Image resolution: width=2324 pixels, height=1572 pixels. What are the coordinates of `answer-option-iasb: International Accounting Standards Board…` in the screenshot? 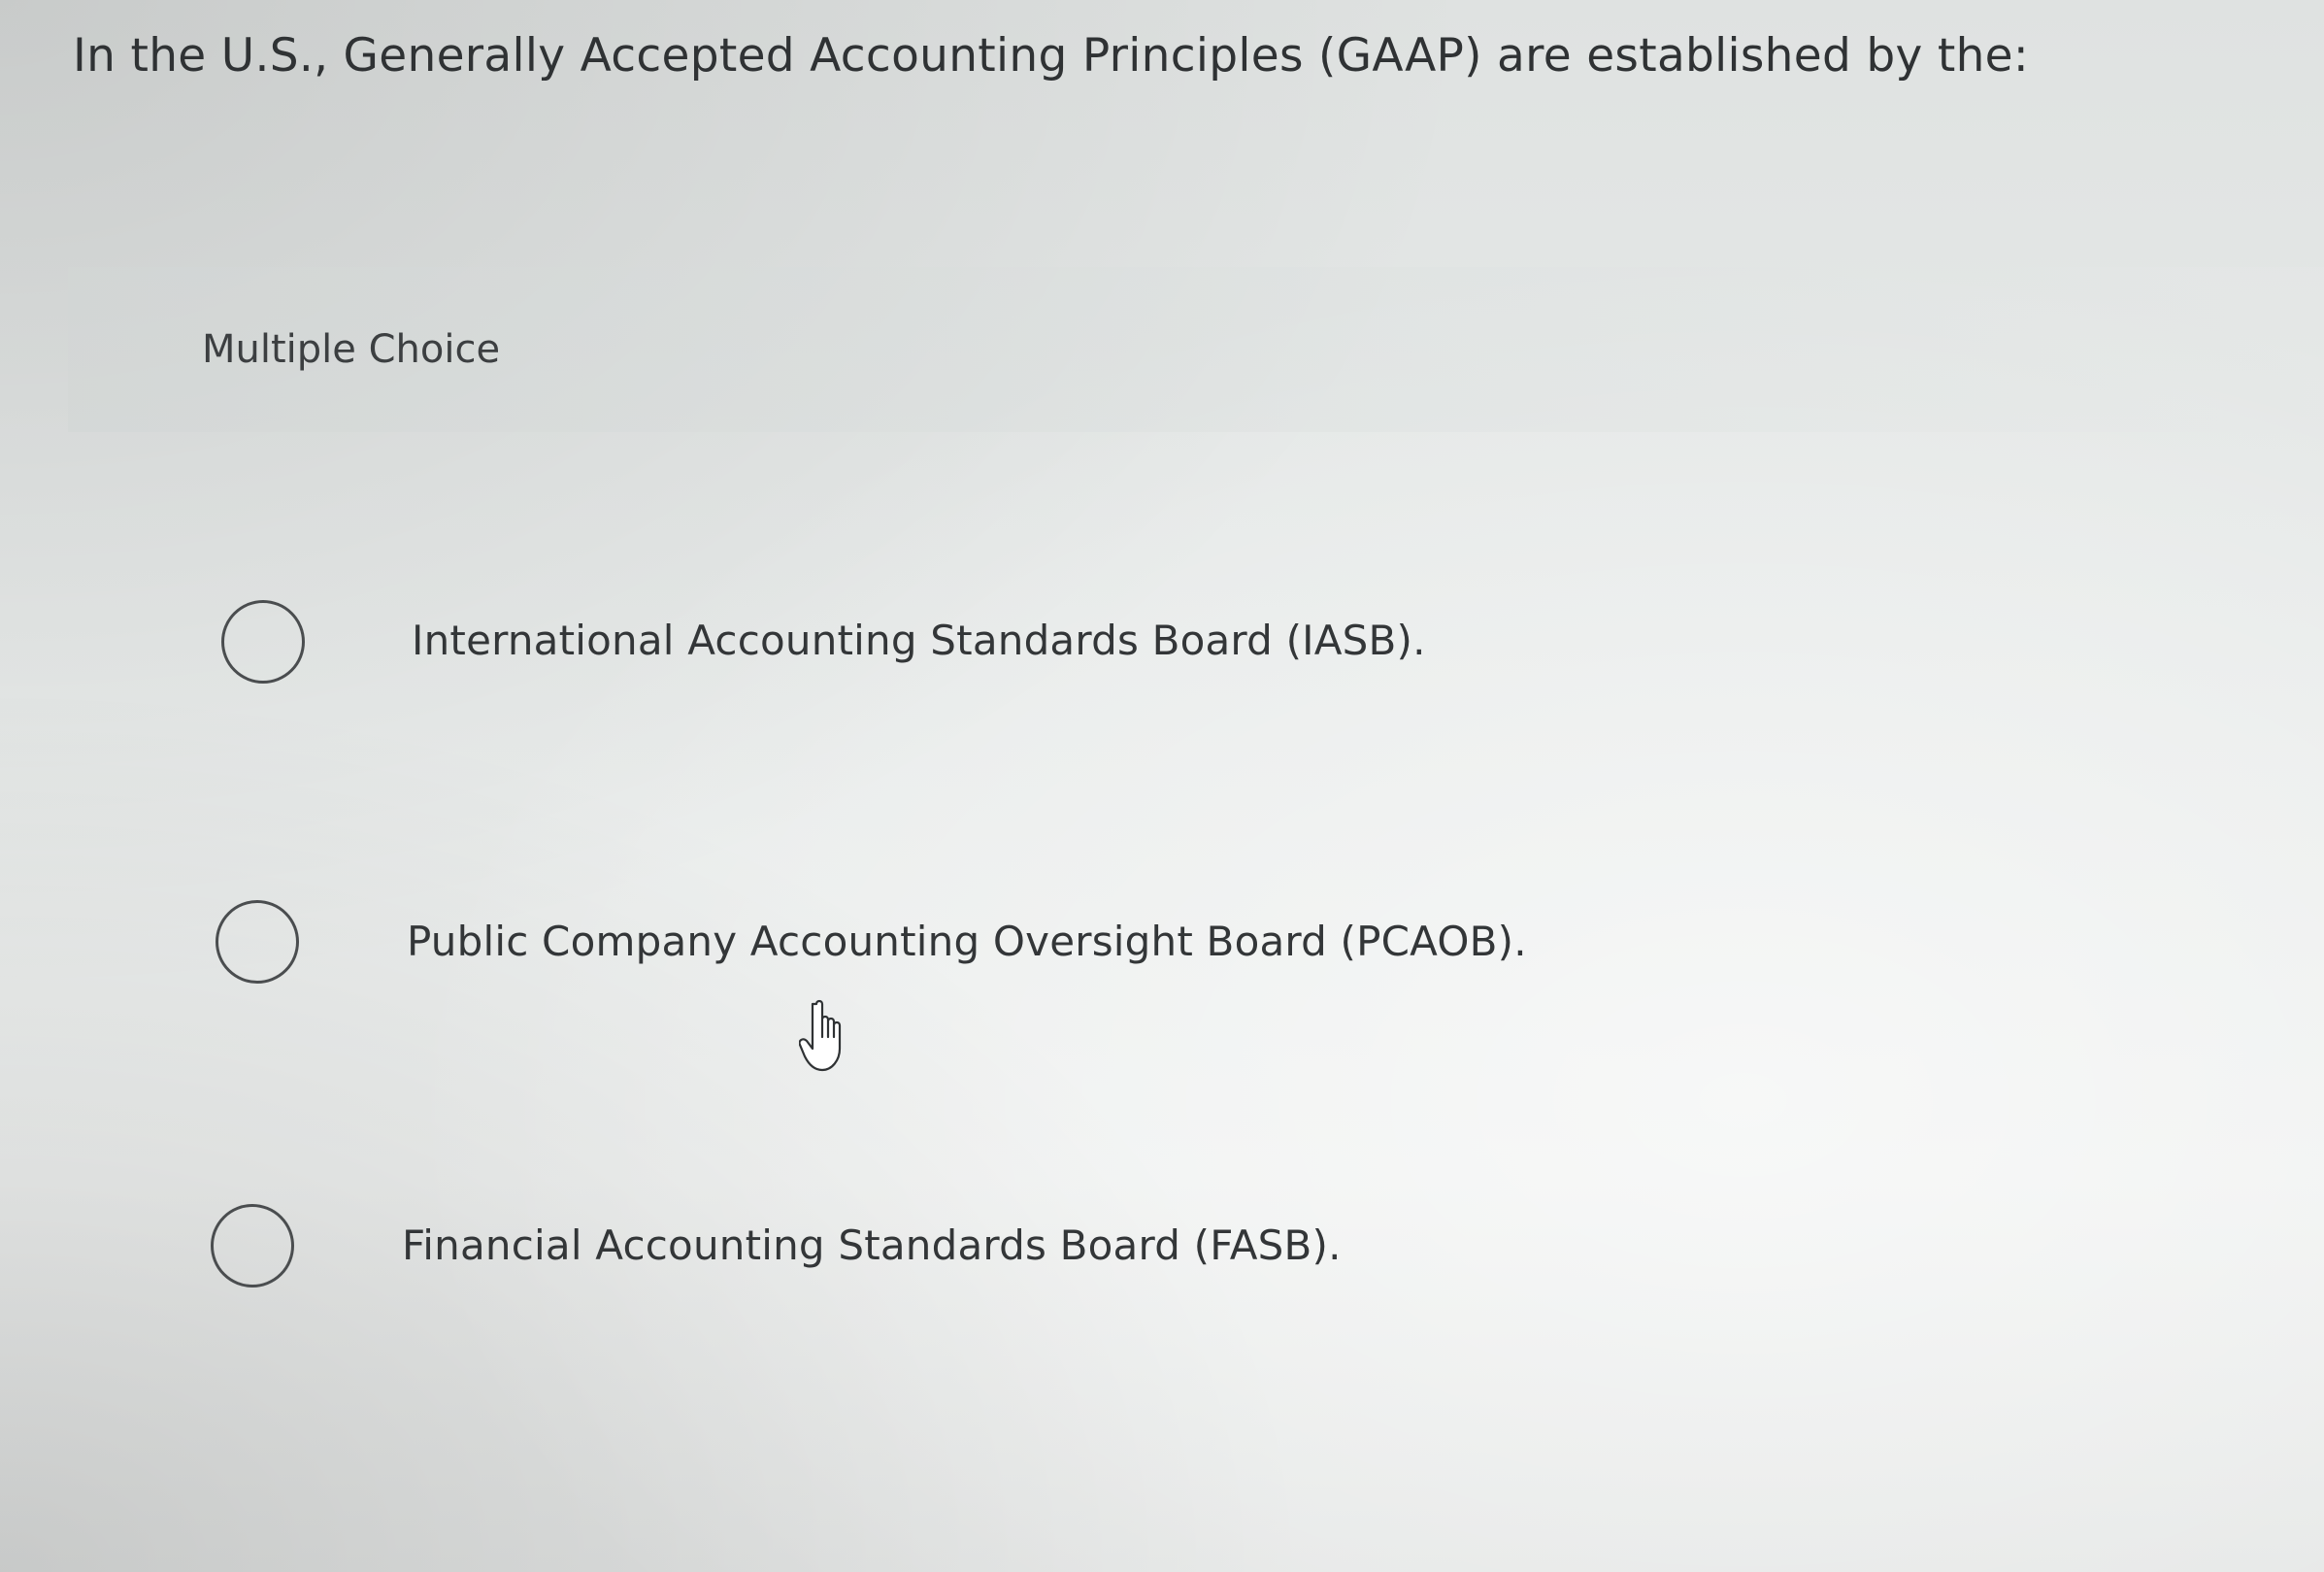 It's located at (823, 641).